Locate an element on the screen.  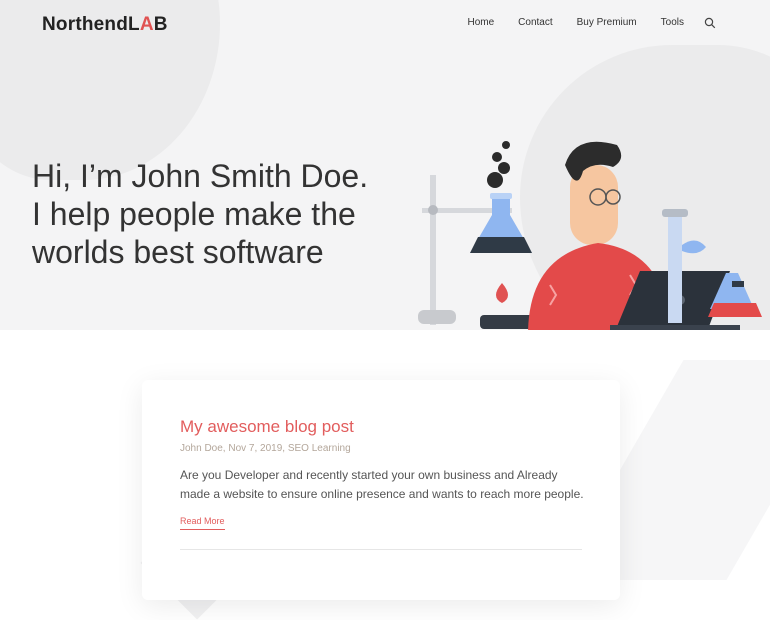
logo-accent: A is located at coordinates (146, 24).